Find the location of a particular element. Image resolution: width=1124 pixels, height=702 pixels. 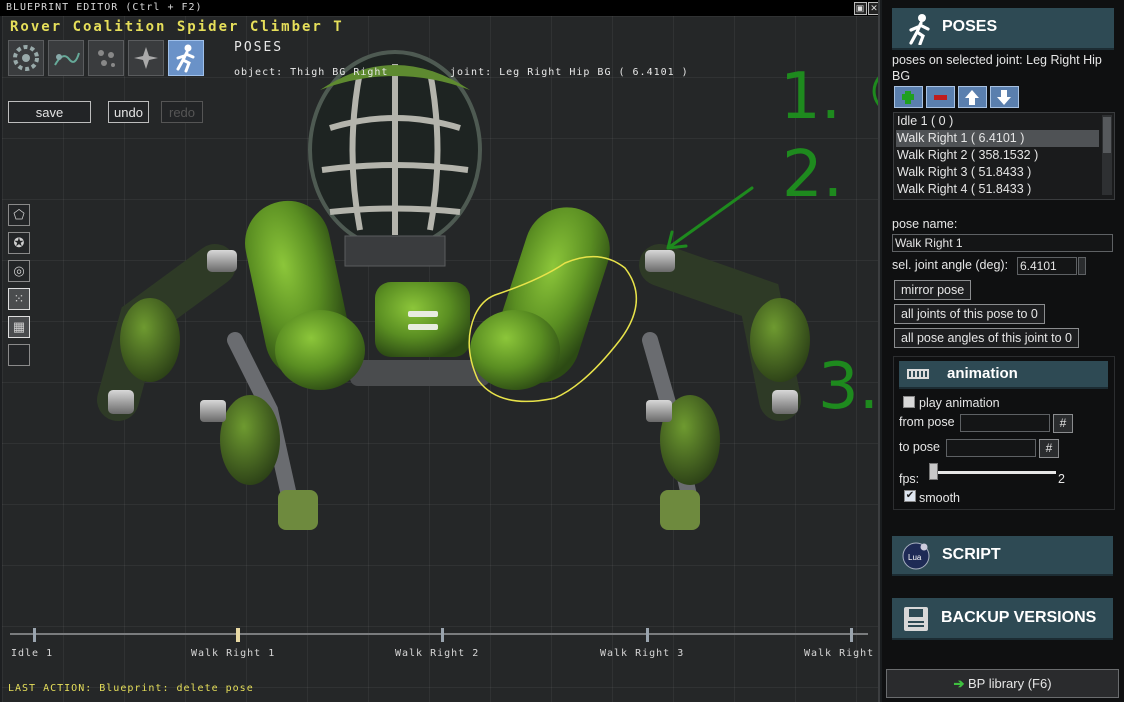

animation-title: animation is located at coordinates (982, 373).